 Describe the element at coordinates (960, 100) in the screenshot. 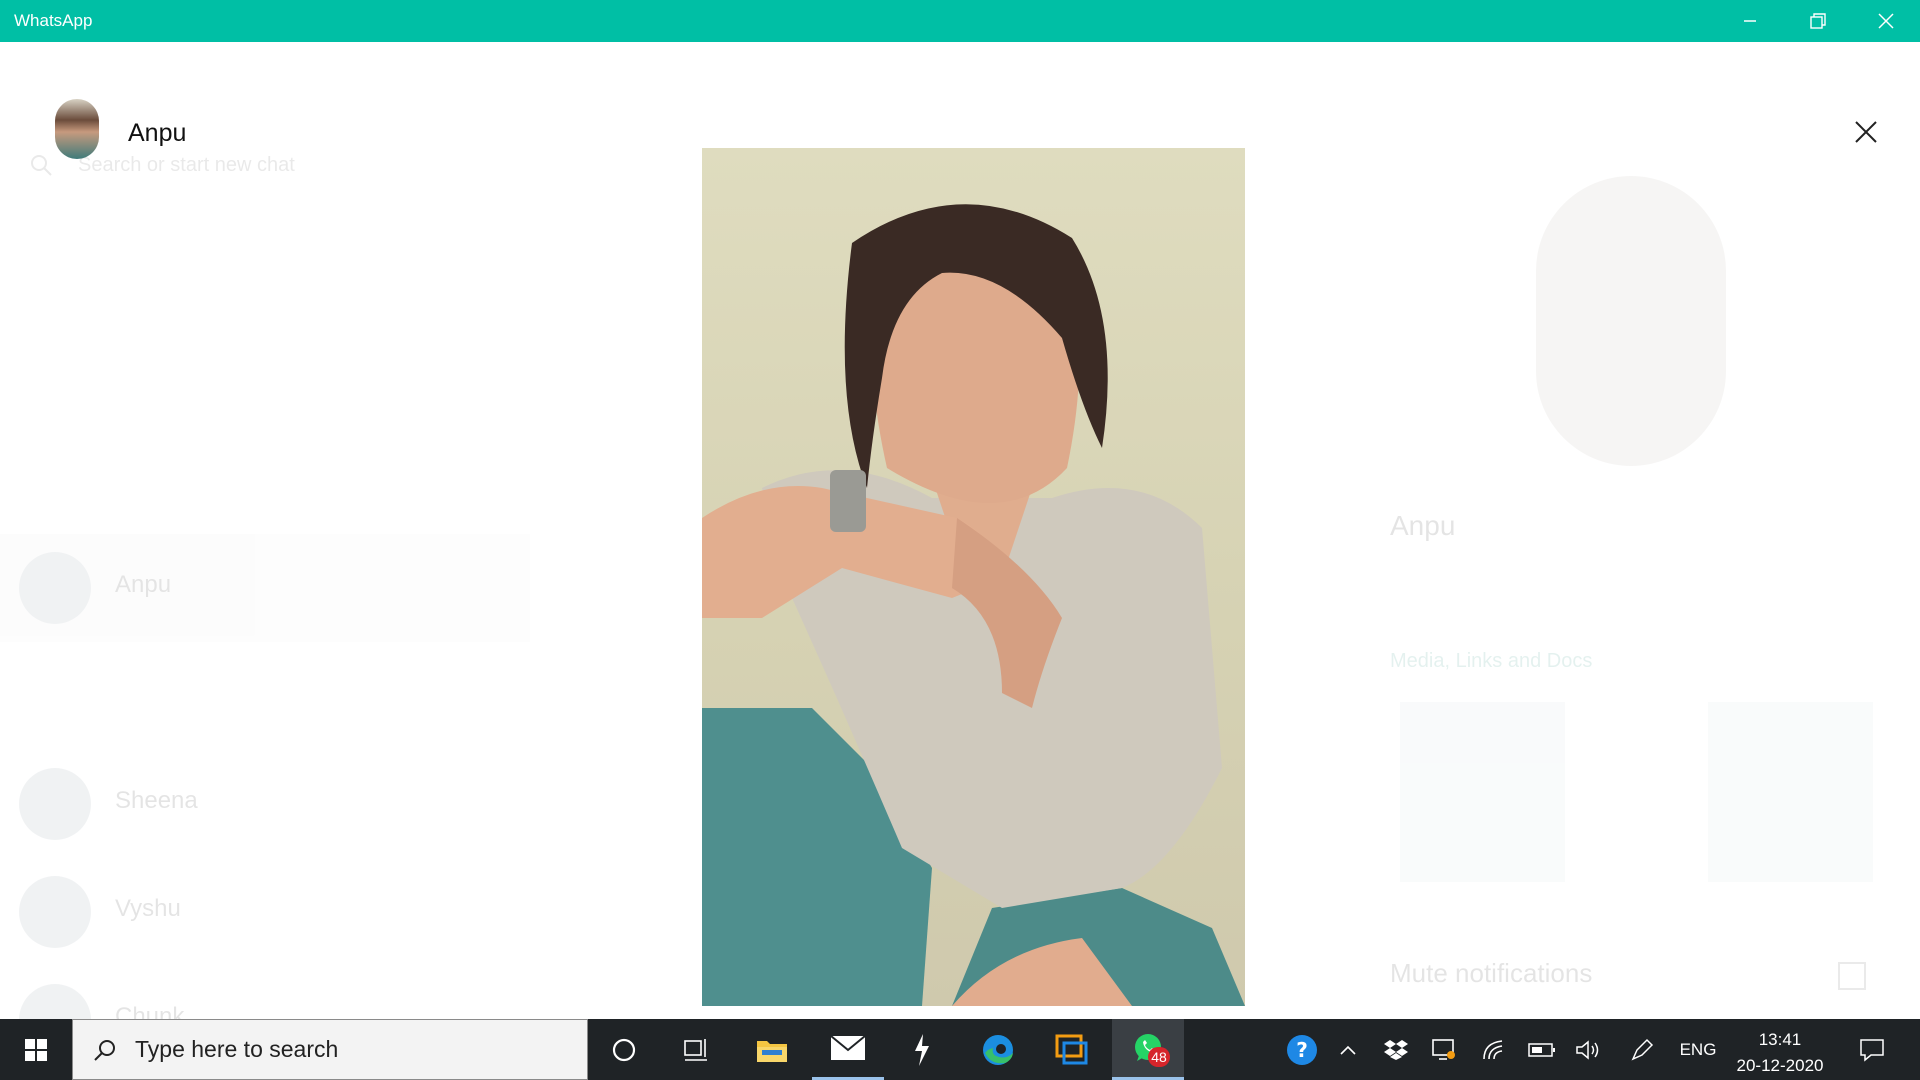

I see `media-viewer-header: Anpu` at that location.